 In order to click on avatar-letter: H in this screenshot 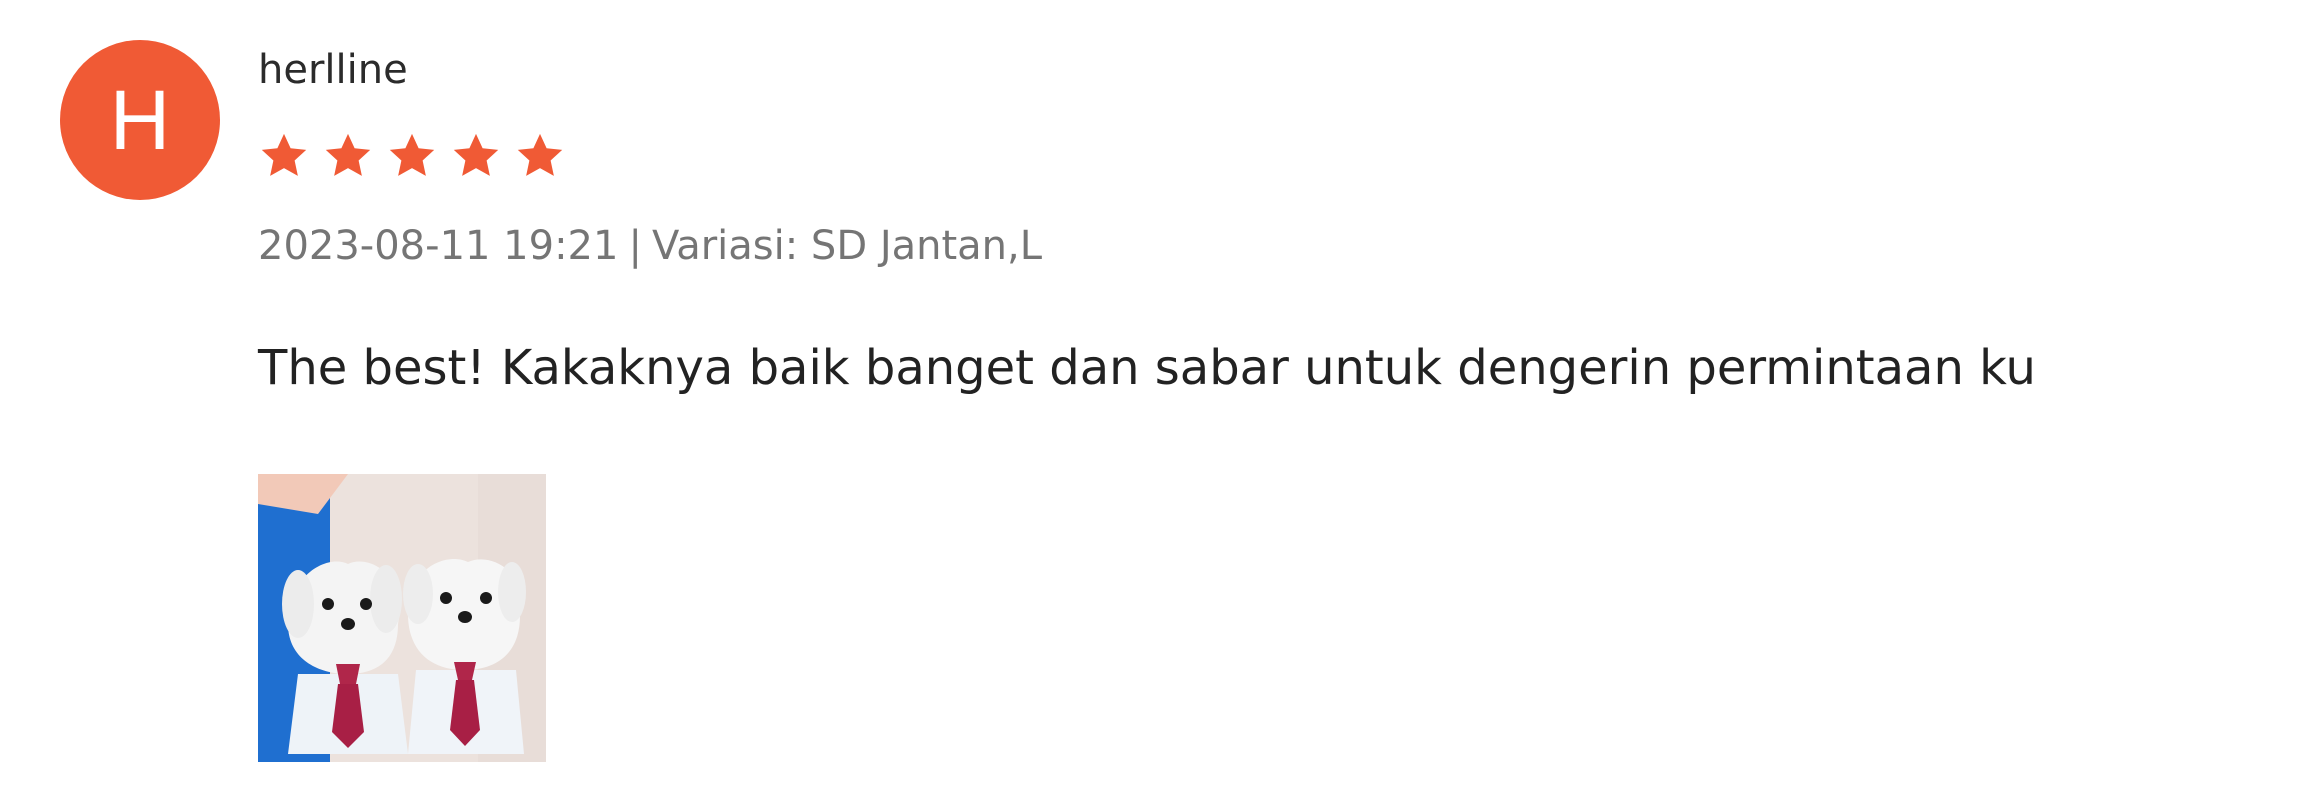, I will do `click(140, 120)`.